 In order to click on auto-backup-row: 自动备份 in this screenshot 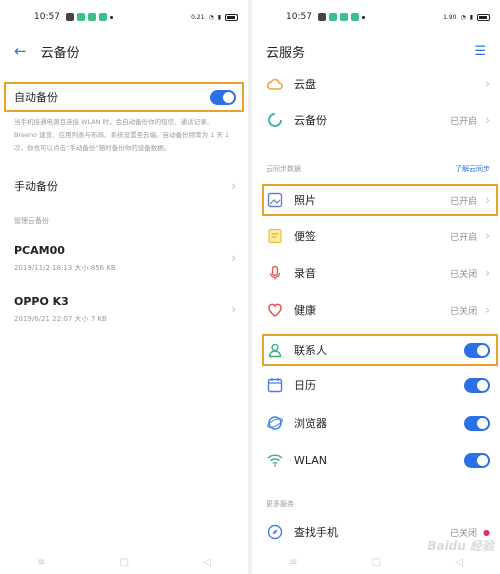, I will do `click(124, 97)`.